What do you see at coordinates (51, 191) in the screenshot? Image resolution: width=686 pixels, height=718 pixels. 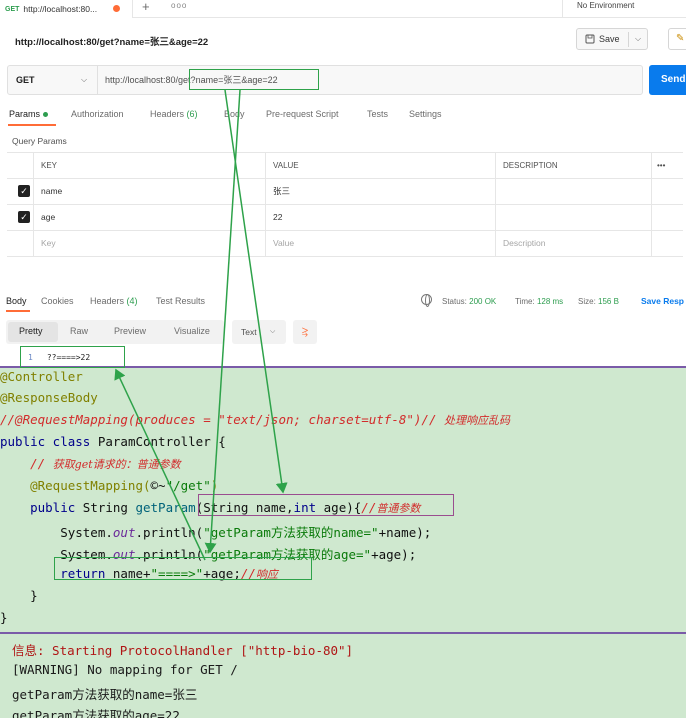 I see `param-key: name` at bounding box center [51, 191].